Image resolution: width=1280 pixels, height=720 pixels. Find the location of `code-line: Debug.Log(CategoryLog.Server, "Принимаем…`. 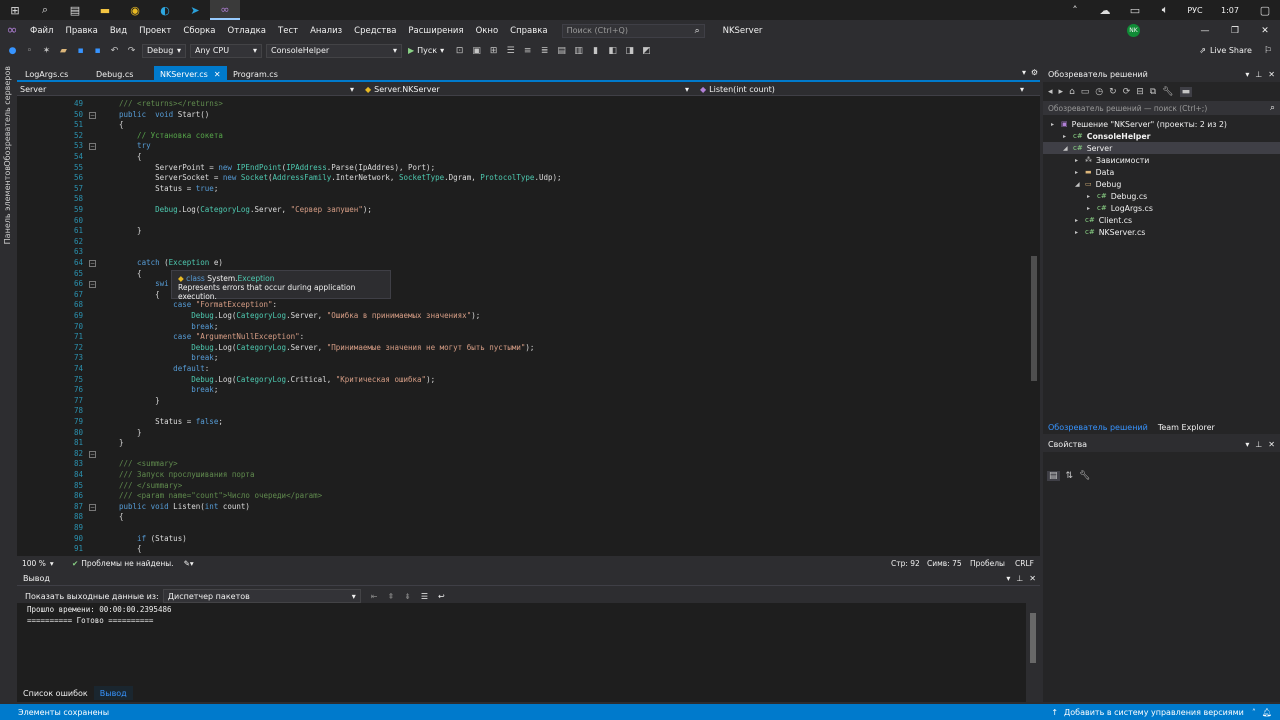

code-line: Debug.Log(CategoryLog.Server, "Принимаем… is located at coordinates (326, 348).